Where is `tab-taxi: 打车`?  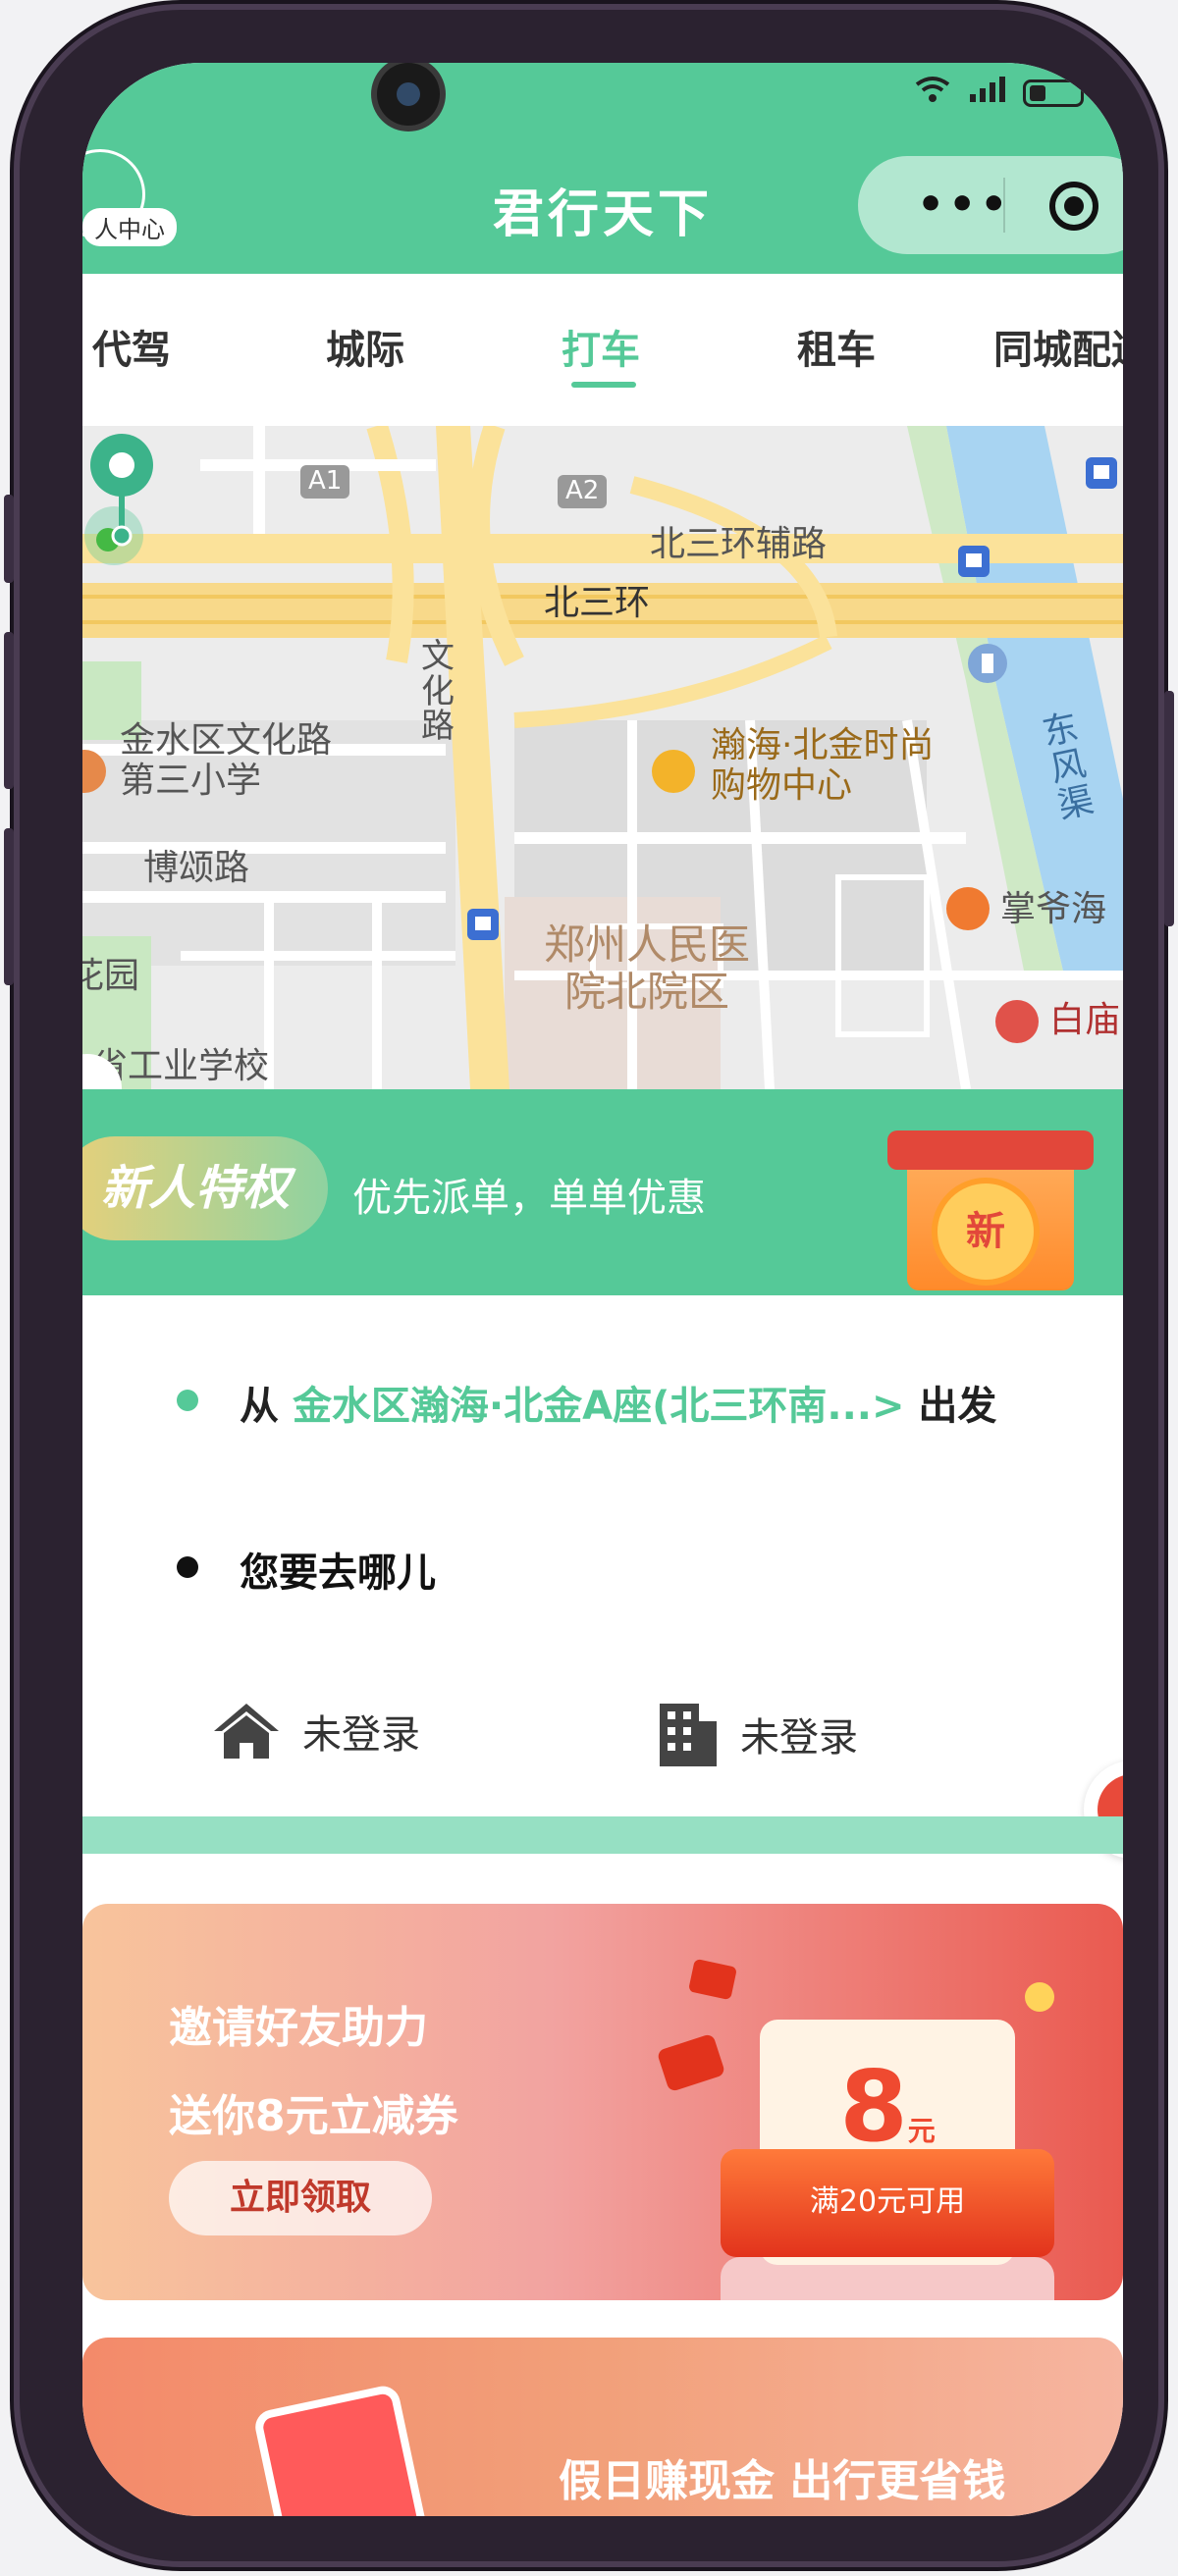 tab-taxi: 打车 is located at coordinates (601, 346).